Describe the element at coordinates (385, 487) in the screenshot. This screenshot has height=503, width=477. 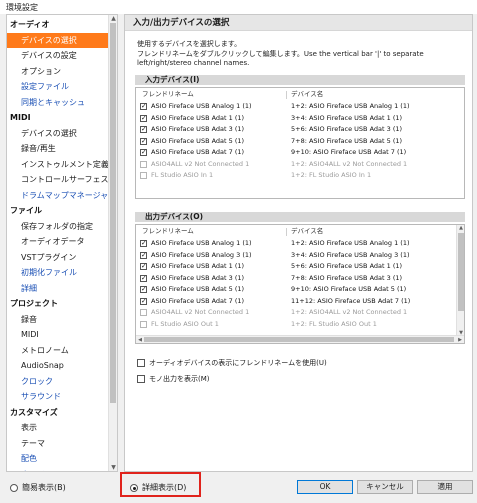
I see `cancel-button: キャンセル` at that location.